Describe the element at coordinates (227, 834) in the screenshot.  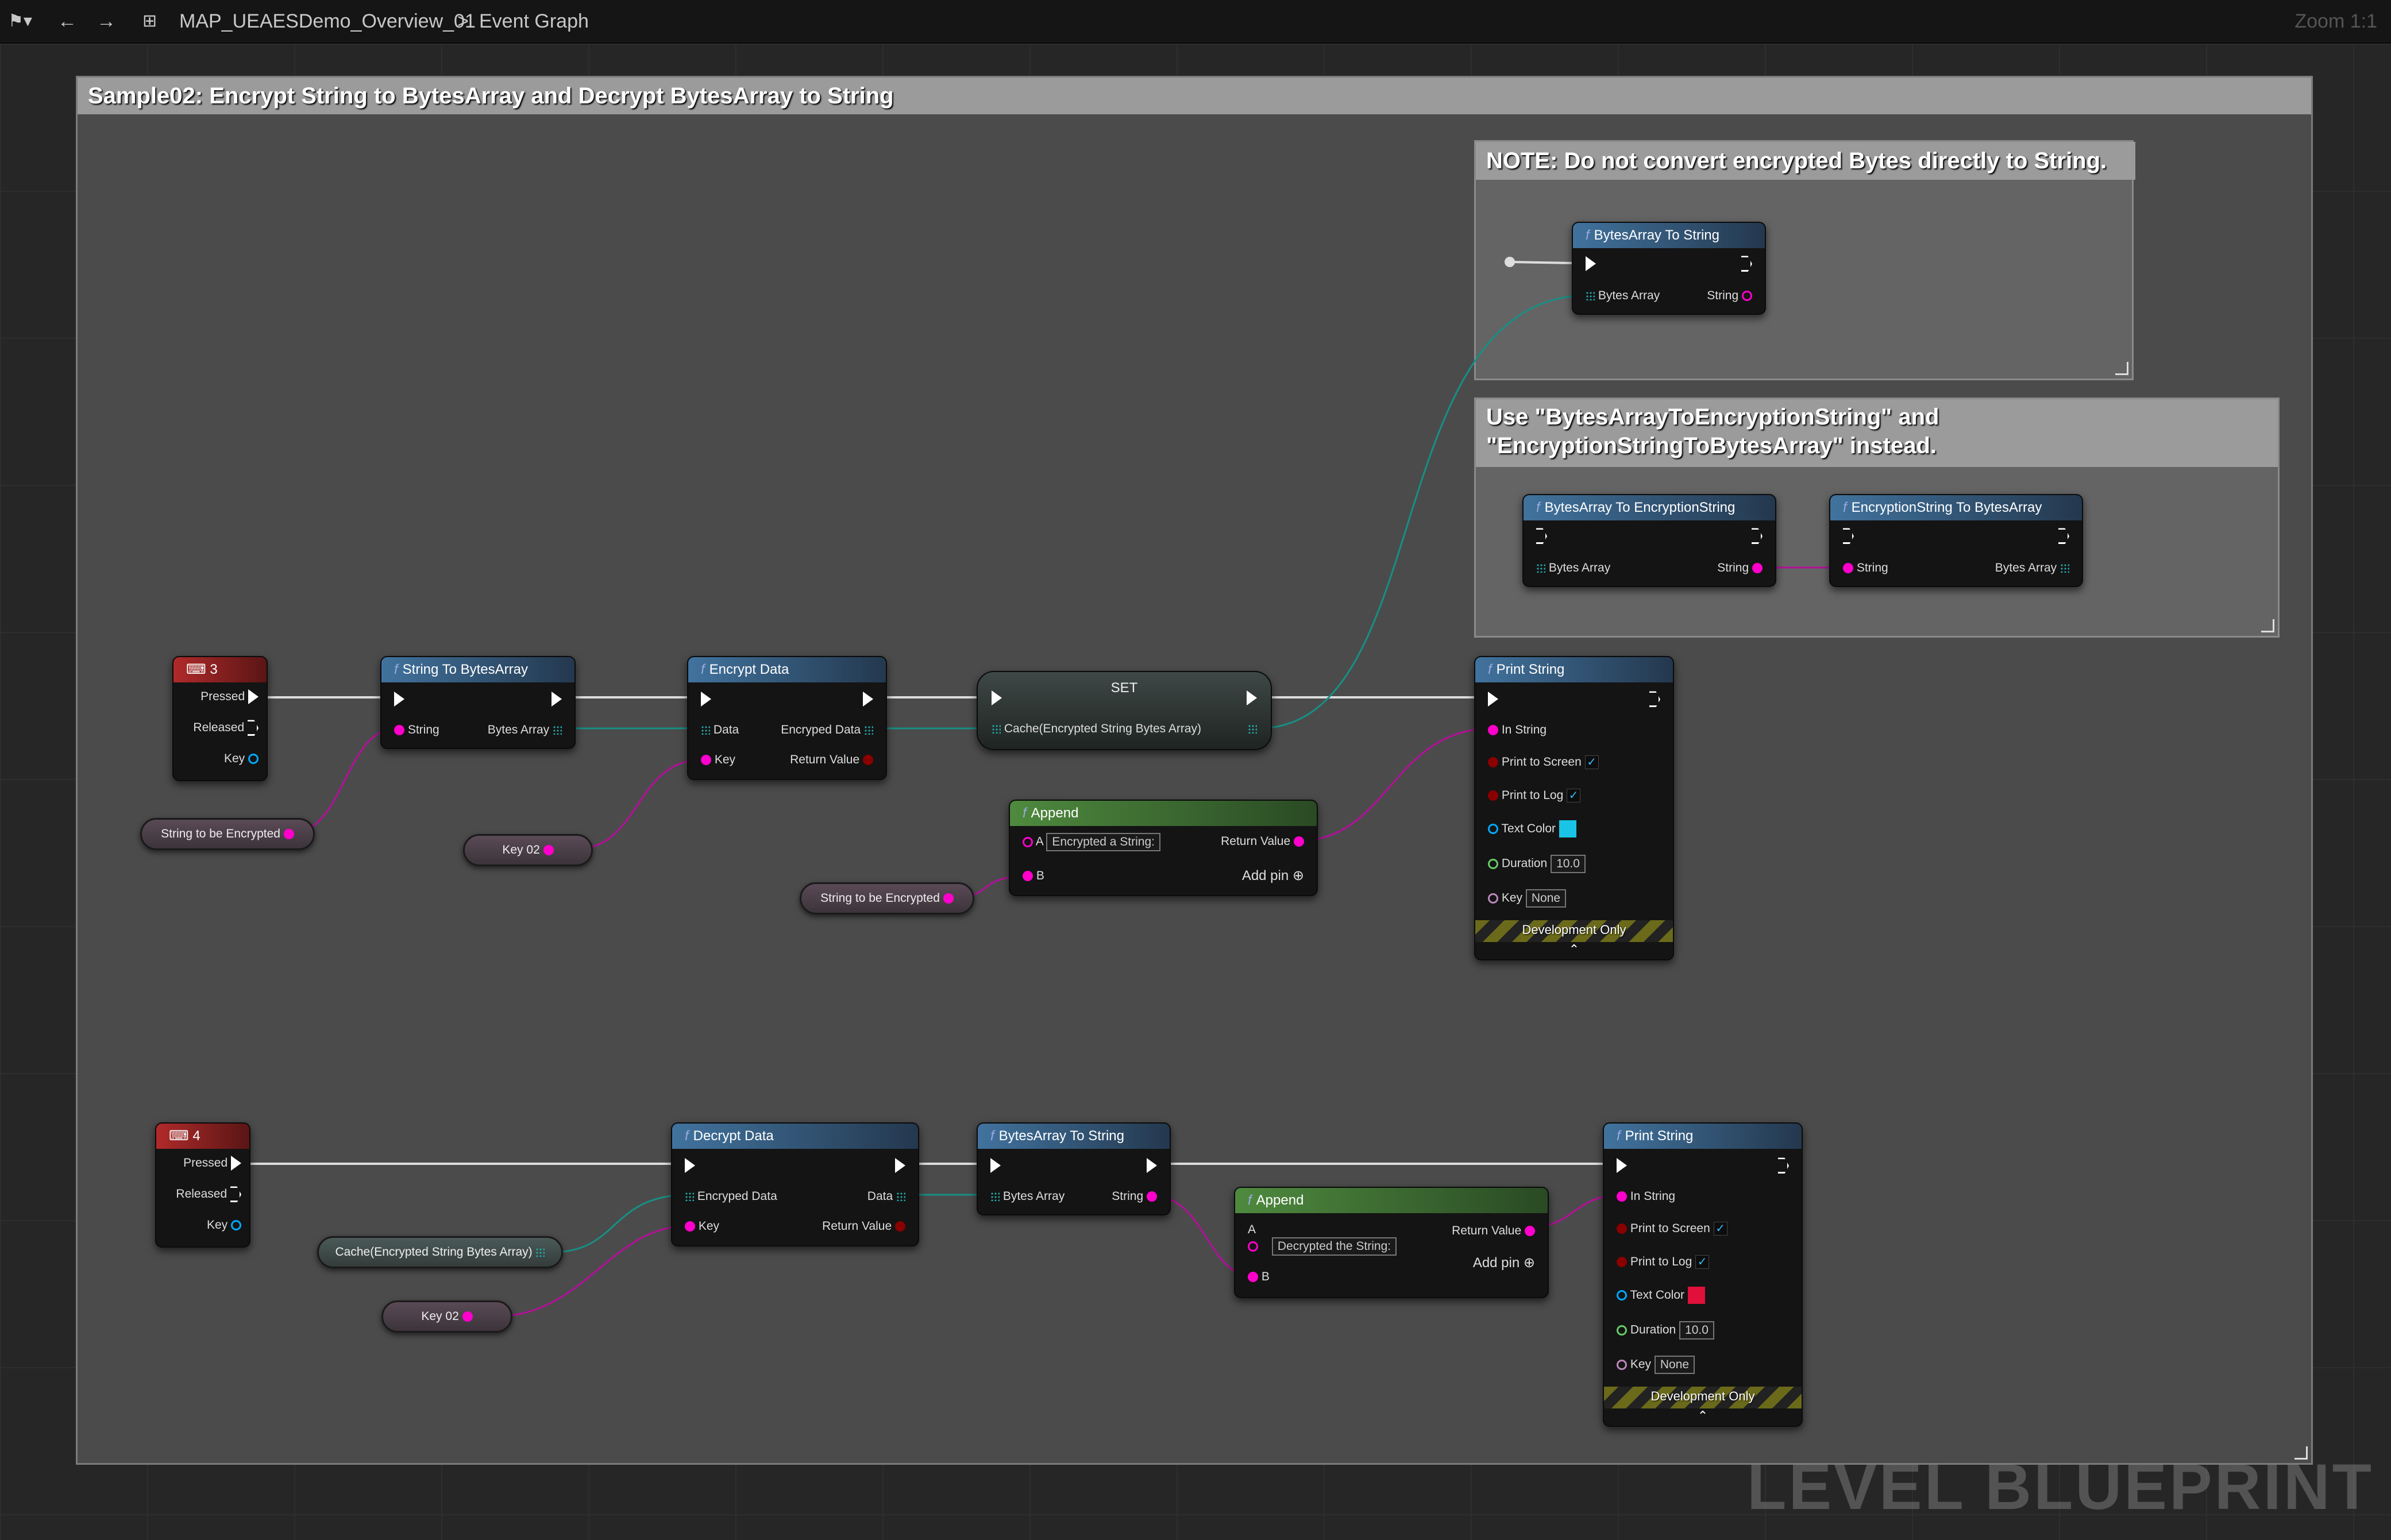
I see `var-string-to-be-encrypted-1: String to be Encrypted` at that location.